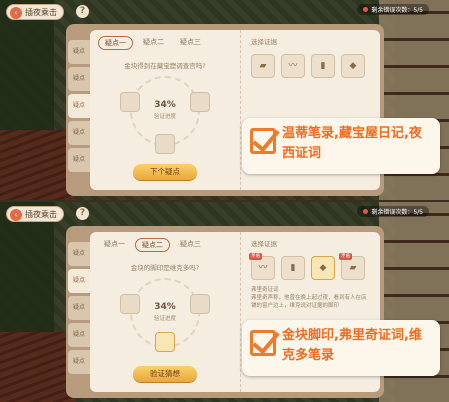 Image resolution: width=449 pixels, height=402 pixels. Describe the element at coordinates (265, 290) in the screenshot. I see `evidence-desc-title: 弗里奇证词` at that location.